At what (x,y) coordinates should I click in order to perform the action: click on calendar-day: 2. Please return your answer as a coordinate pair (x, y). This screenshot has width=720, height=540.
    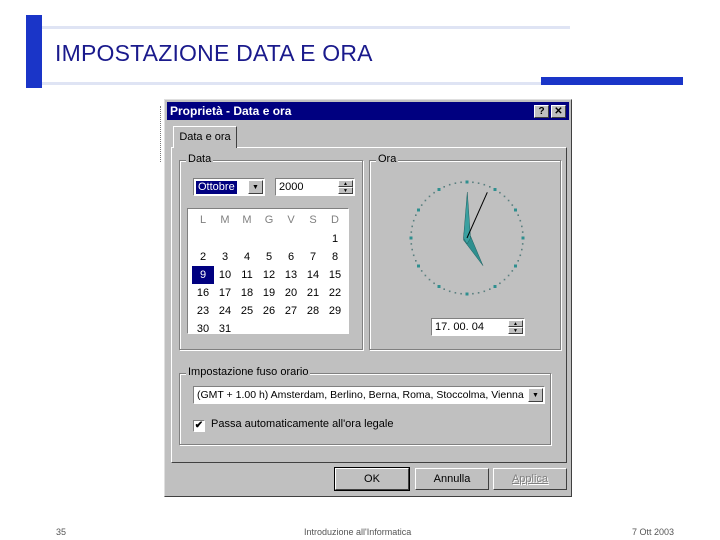
    Looking at the image, I should click on (203, 257).